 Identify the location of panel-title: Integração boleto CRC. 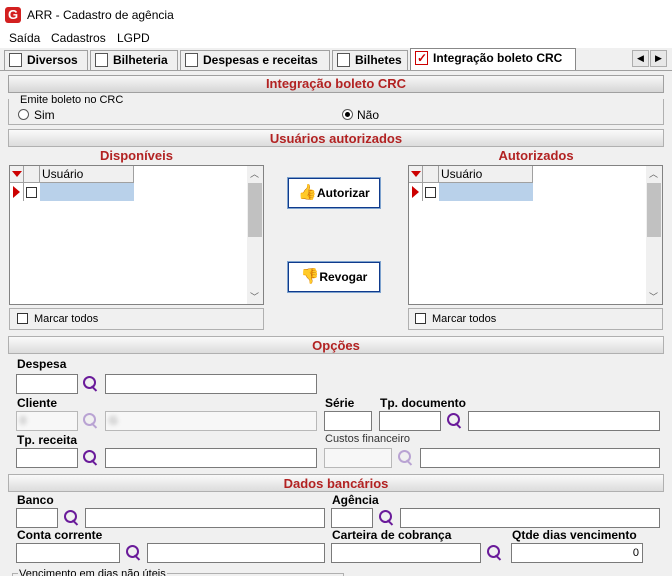
(336, 84).